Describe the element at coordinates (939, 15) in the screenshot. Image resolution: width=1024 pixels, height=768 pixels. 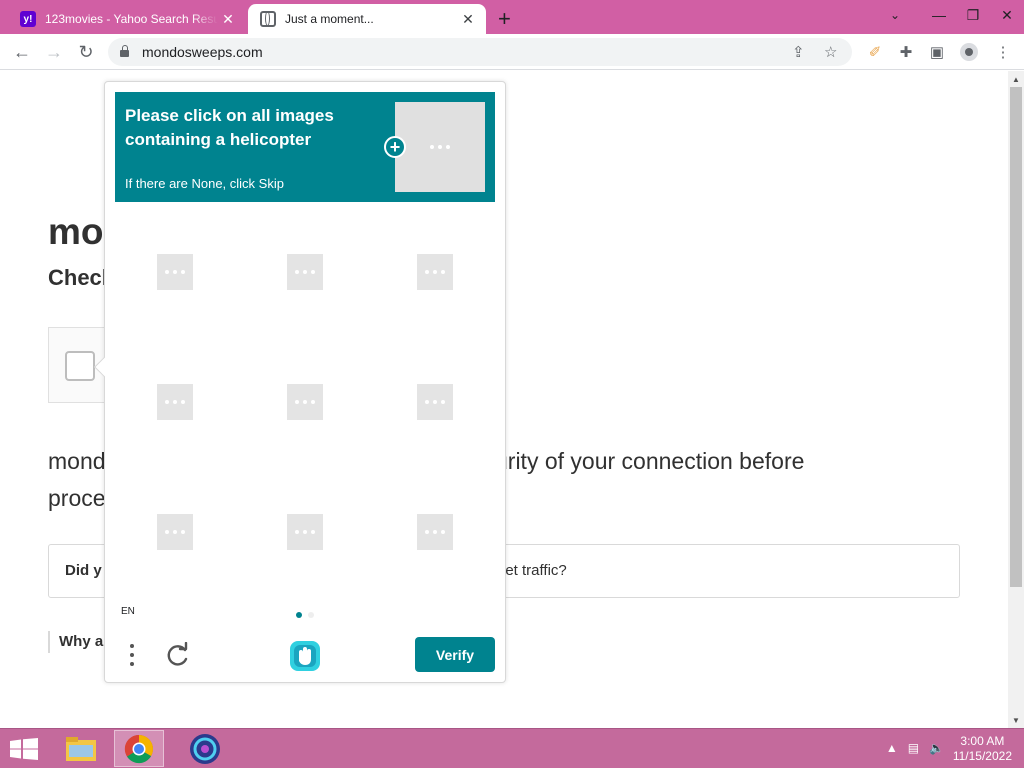
I see `minimize-icon: —` at that location.